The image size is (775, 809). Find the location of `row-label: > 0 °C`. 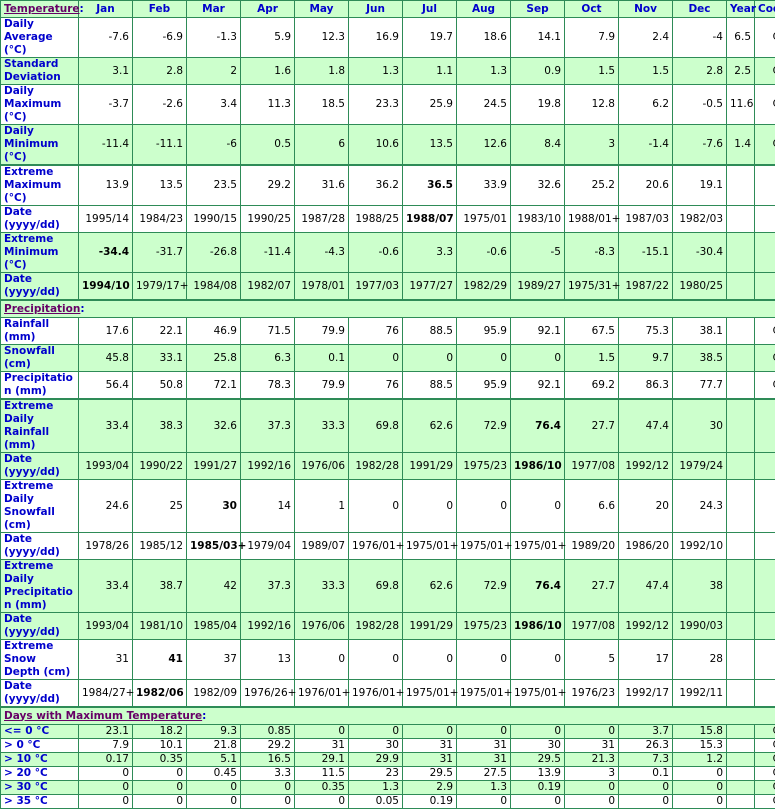

row-label: > 0 °C is located at coordinates (40, 746).